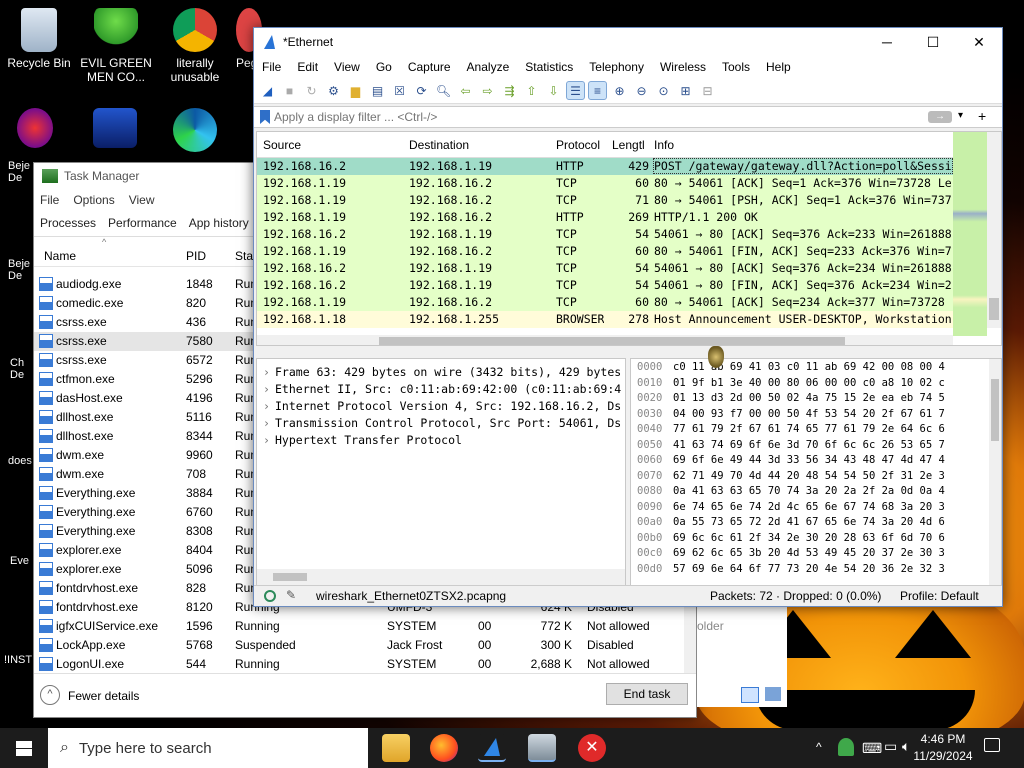 This screenshot has height=768, width=1024. Describe the element at coordinates (707, 90) in the screenshot. I see `layout-icon: ⊟` at that location.